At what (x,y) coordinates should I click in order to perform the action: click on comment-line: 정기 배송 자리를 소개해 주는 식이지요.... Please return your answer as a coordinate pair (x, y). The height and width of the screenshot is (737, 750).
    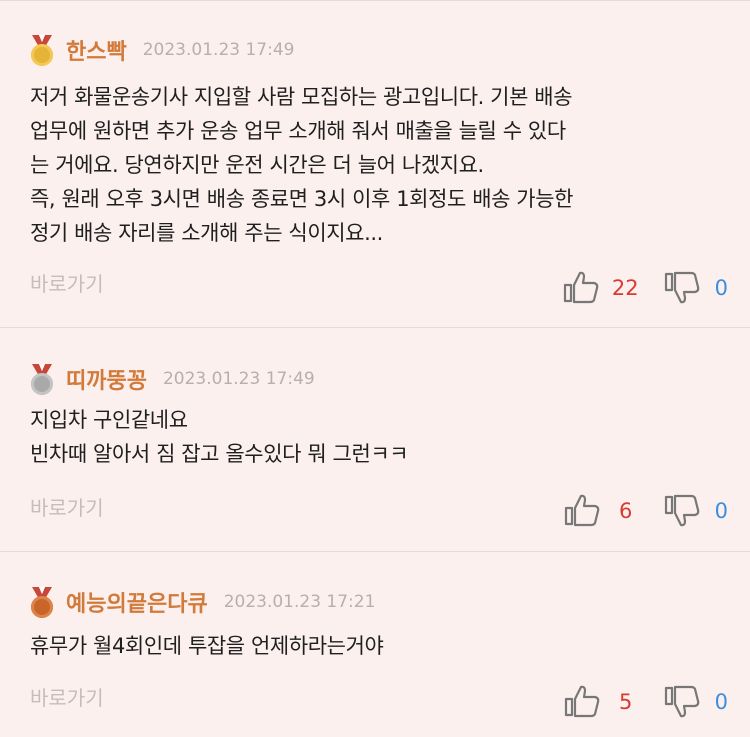
    Looking at the image, I should click on (206, 233).